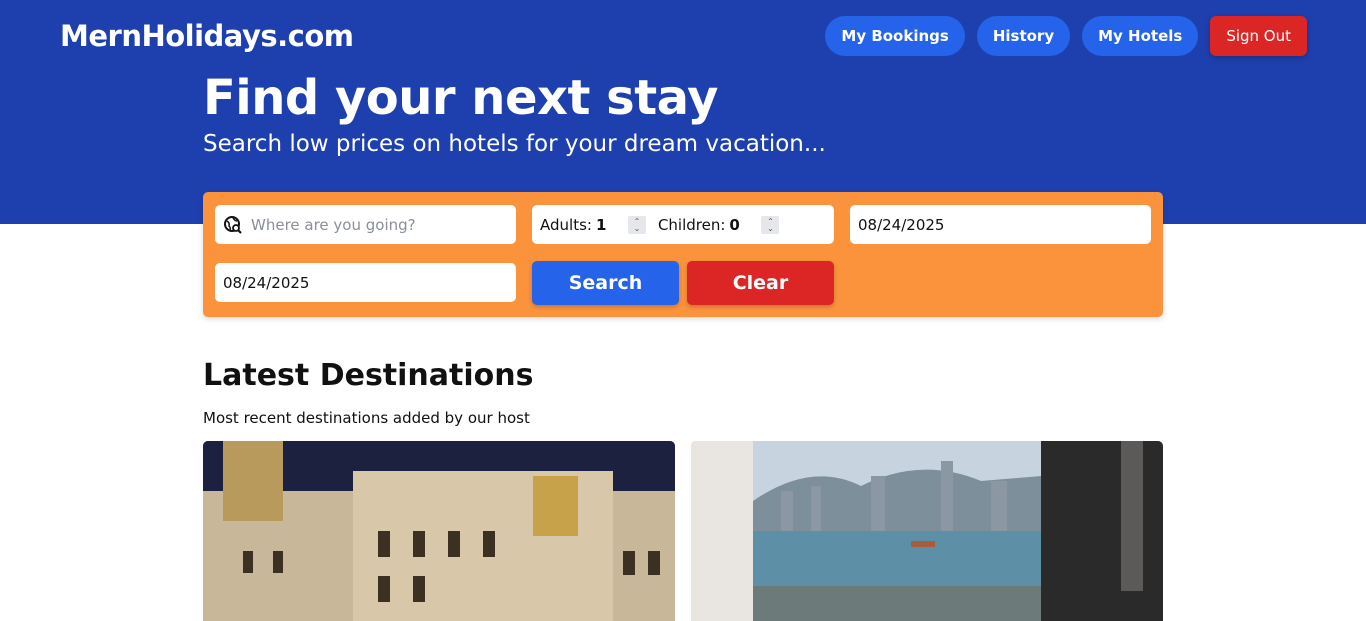 This screenshot has height=621, width=1366. Describe the element at coordinates (207, 36) in the screenshot. I see `site-logo: MernHolidays.com` at that location.